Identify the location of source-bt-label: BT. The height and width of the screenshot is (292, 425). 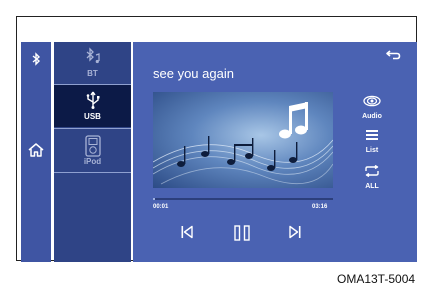
(92, 73).